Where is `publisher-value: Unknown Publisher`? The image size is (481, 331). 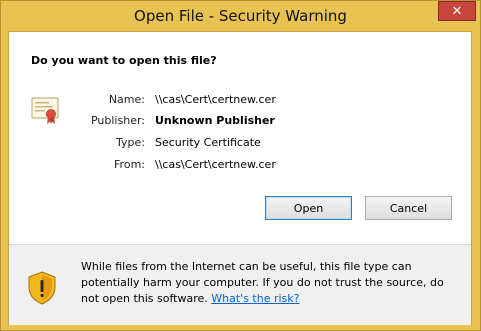 publisher-value: Unknown Publisher is located at coordinates (215, 120).